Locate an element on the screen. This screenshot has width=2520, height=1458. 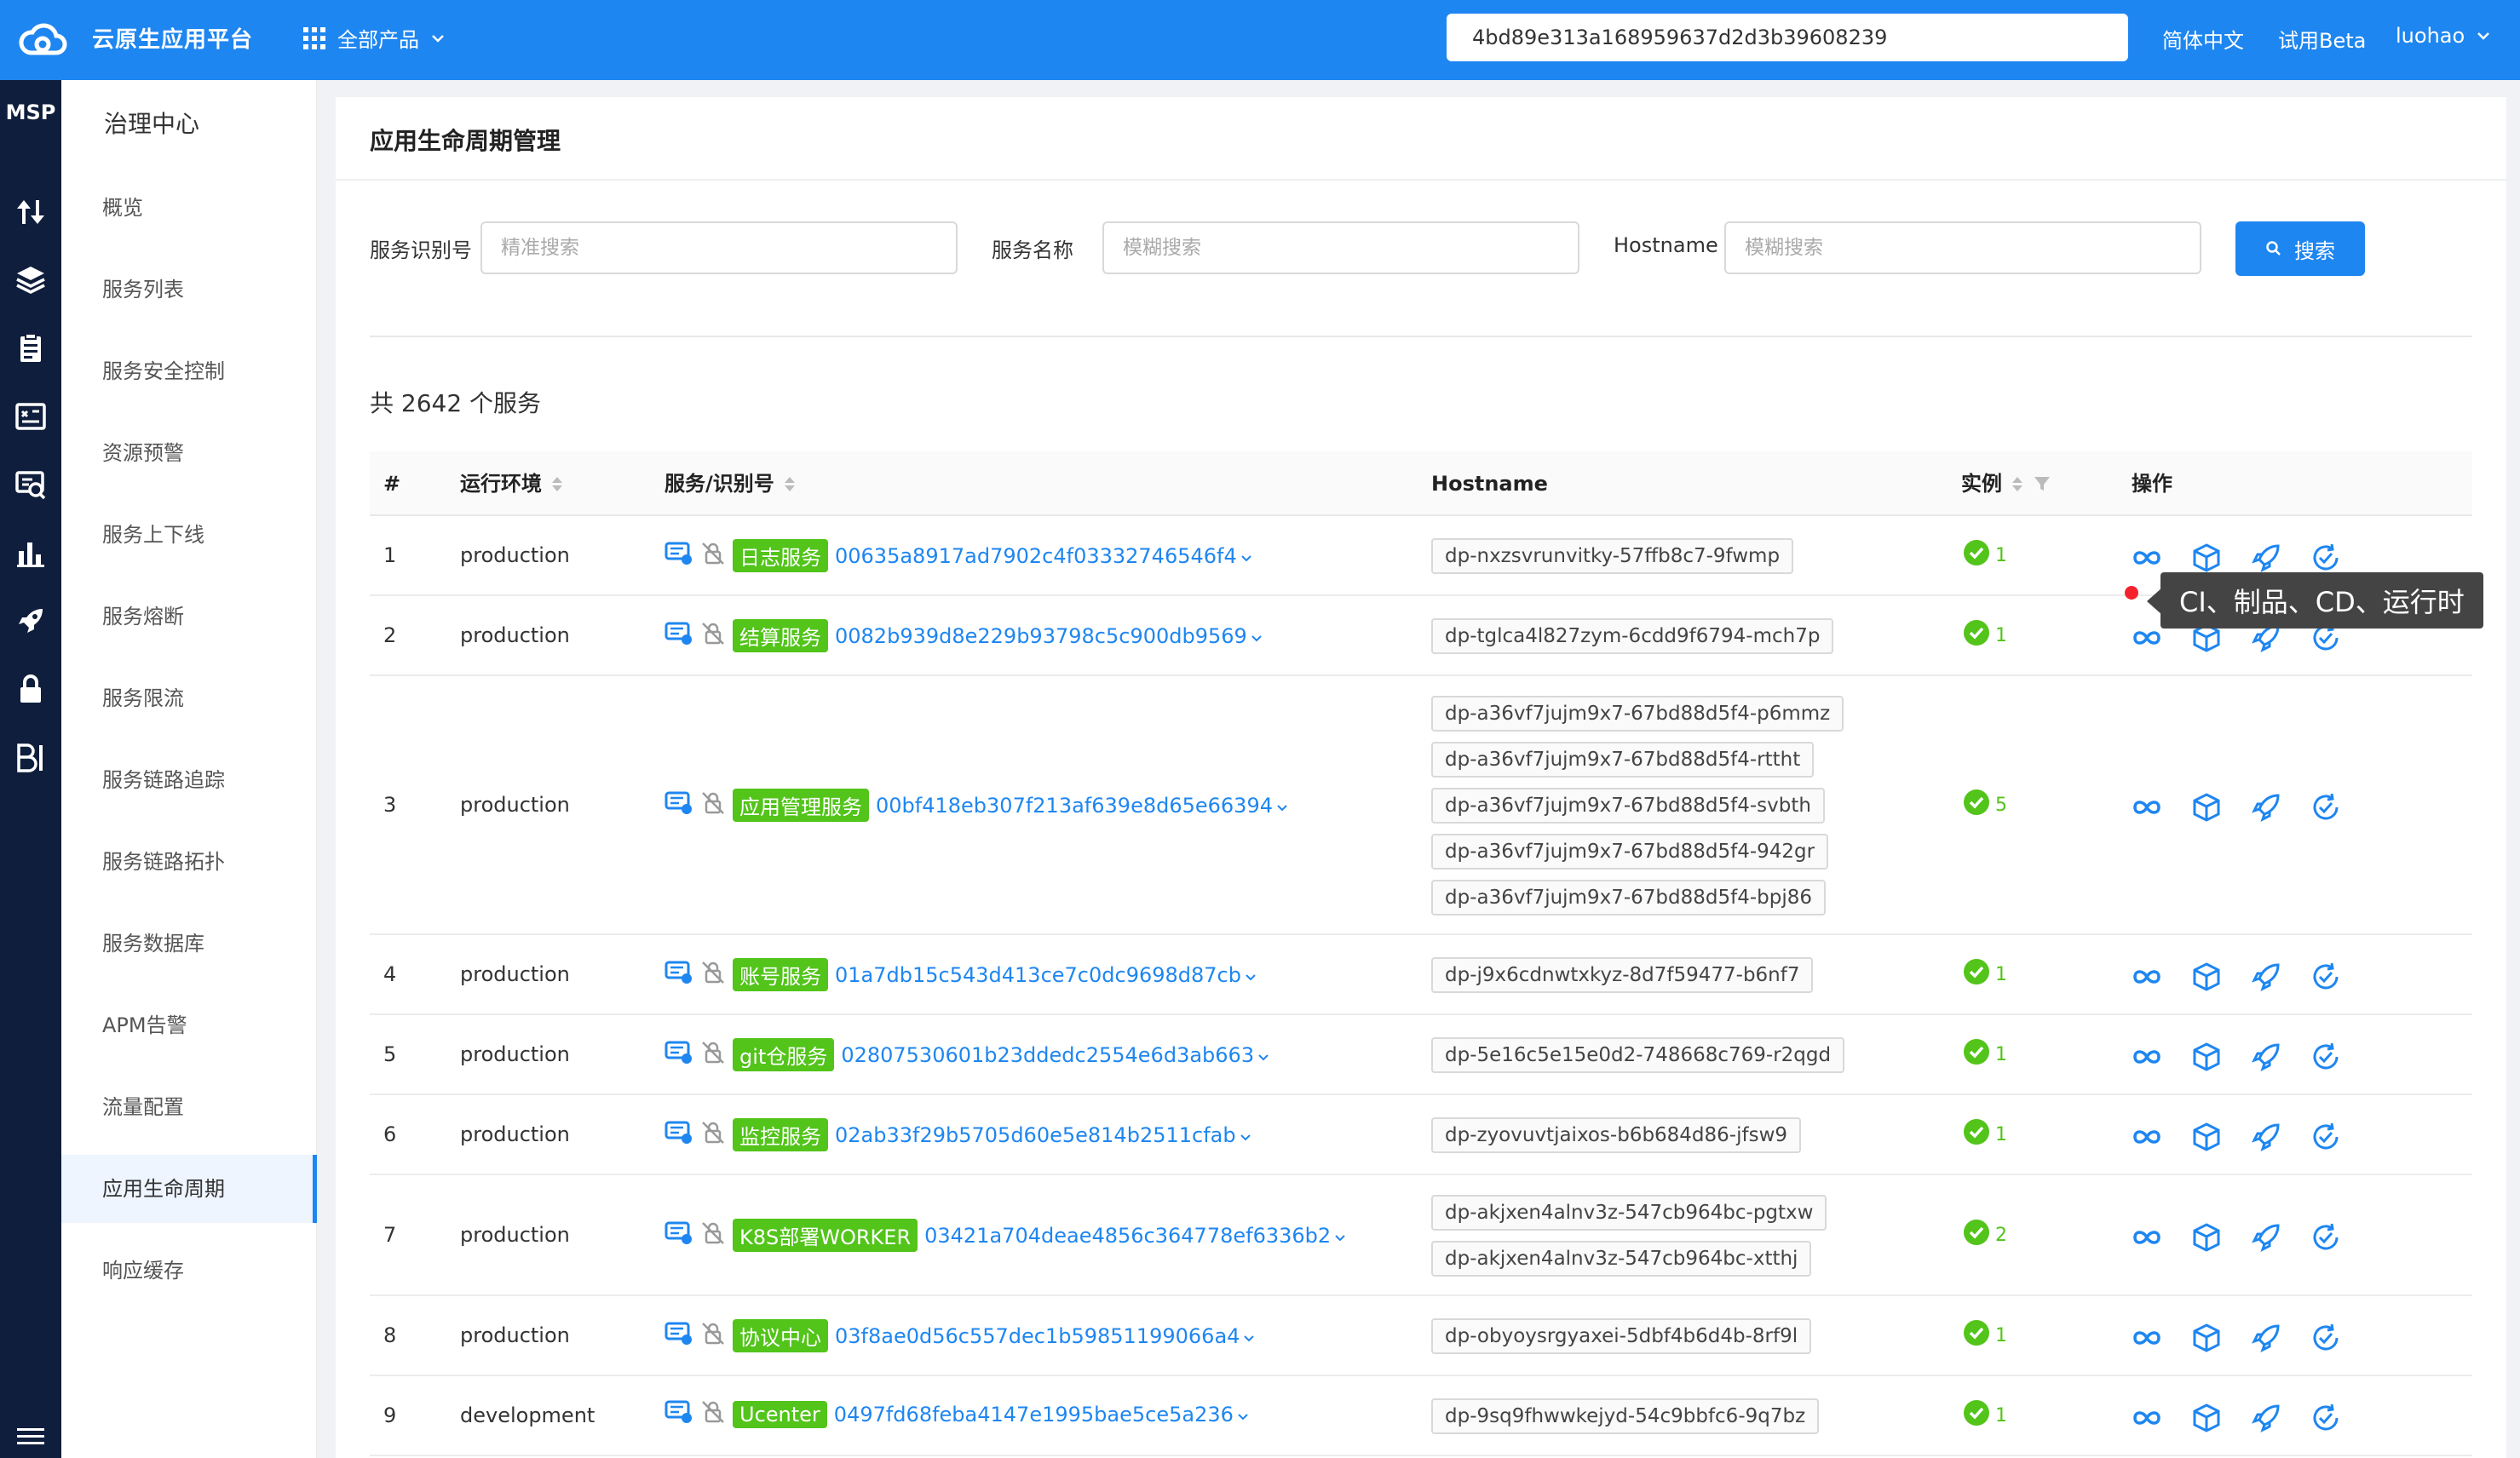
service-name-input: 模糊搜索 is located at coordinates (1341, 248).